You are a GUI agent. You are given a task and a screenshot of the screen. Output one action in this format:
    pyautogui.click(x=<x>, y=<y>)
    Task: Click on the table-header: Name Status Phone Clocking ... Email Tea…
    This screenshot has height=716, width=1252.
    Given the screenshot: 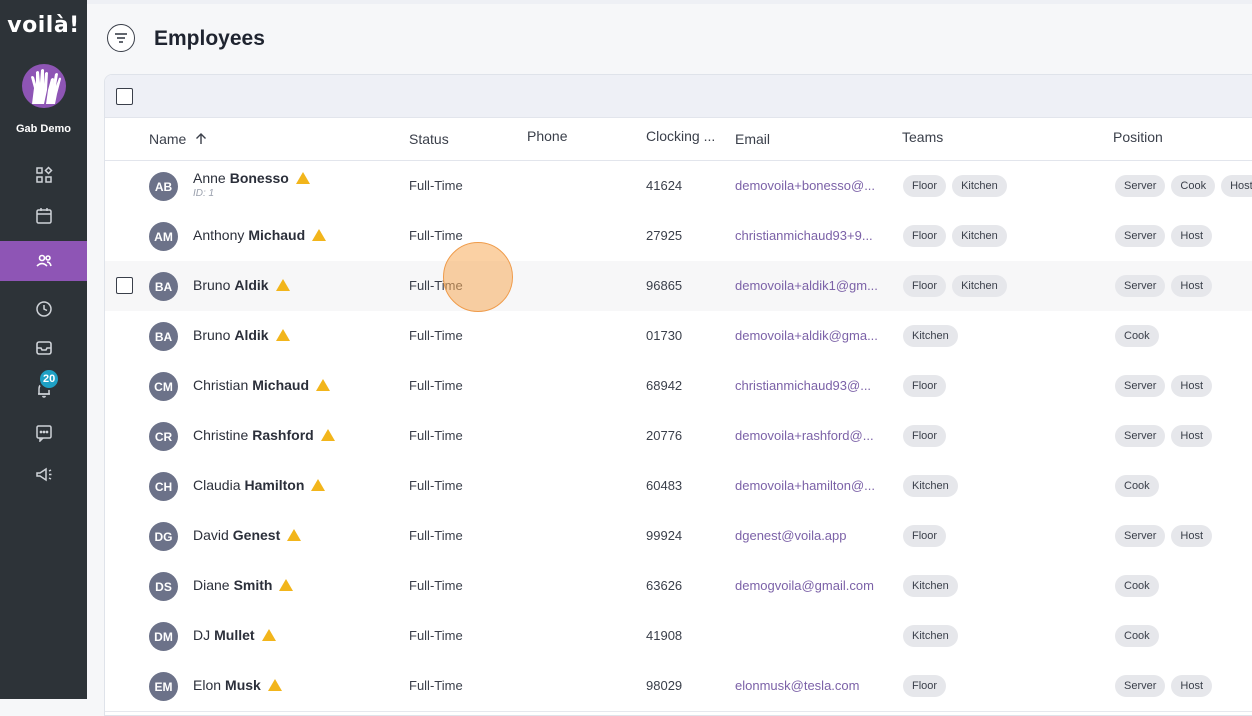 What is the action you would take?
    pyautogui.click(x=678, y=139)
    